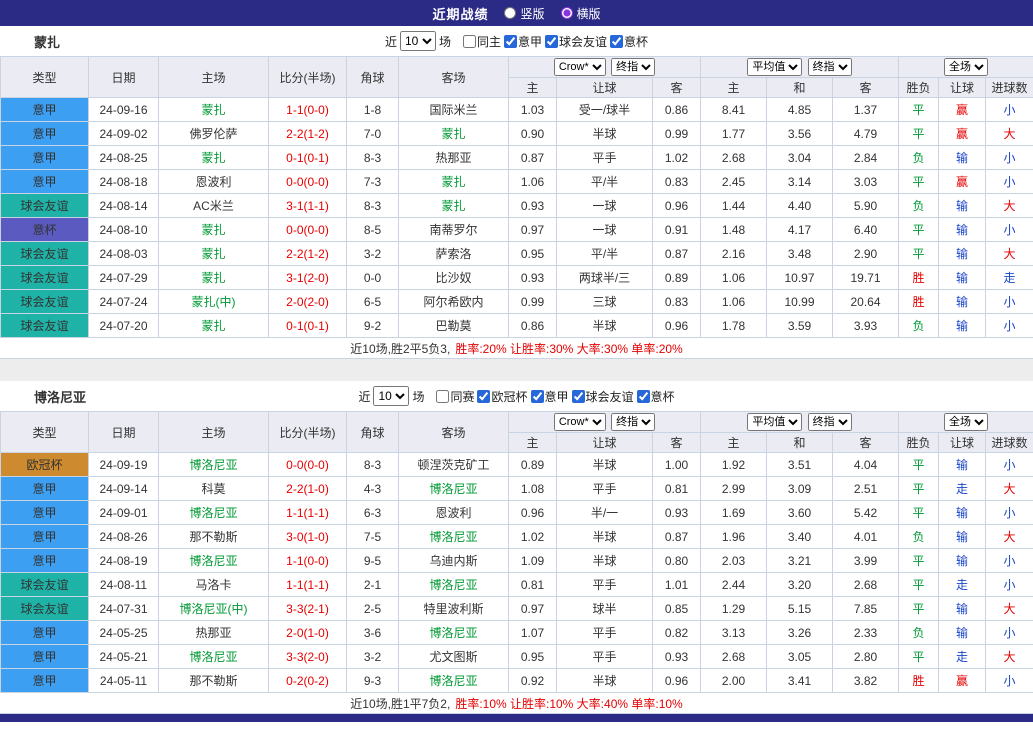  I want to click on away-team: 特里波利斯, so click(453, 608).